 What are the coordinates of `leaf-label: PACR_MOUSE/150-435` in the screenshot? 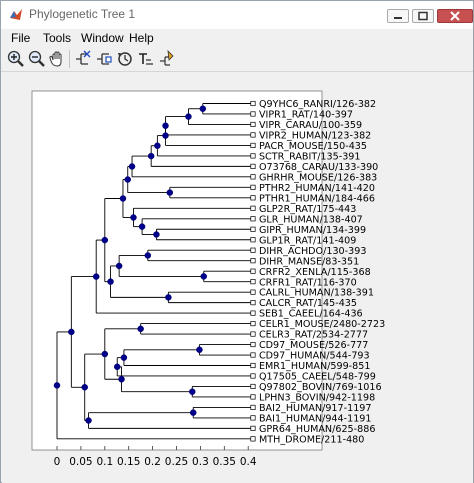 It's located at (313, 146).